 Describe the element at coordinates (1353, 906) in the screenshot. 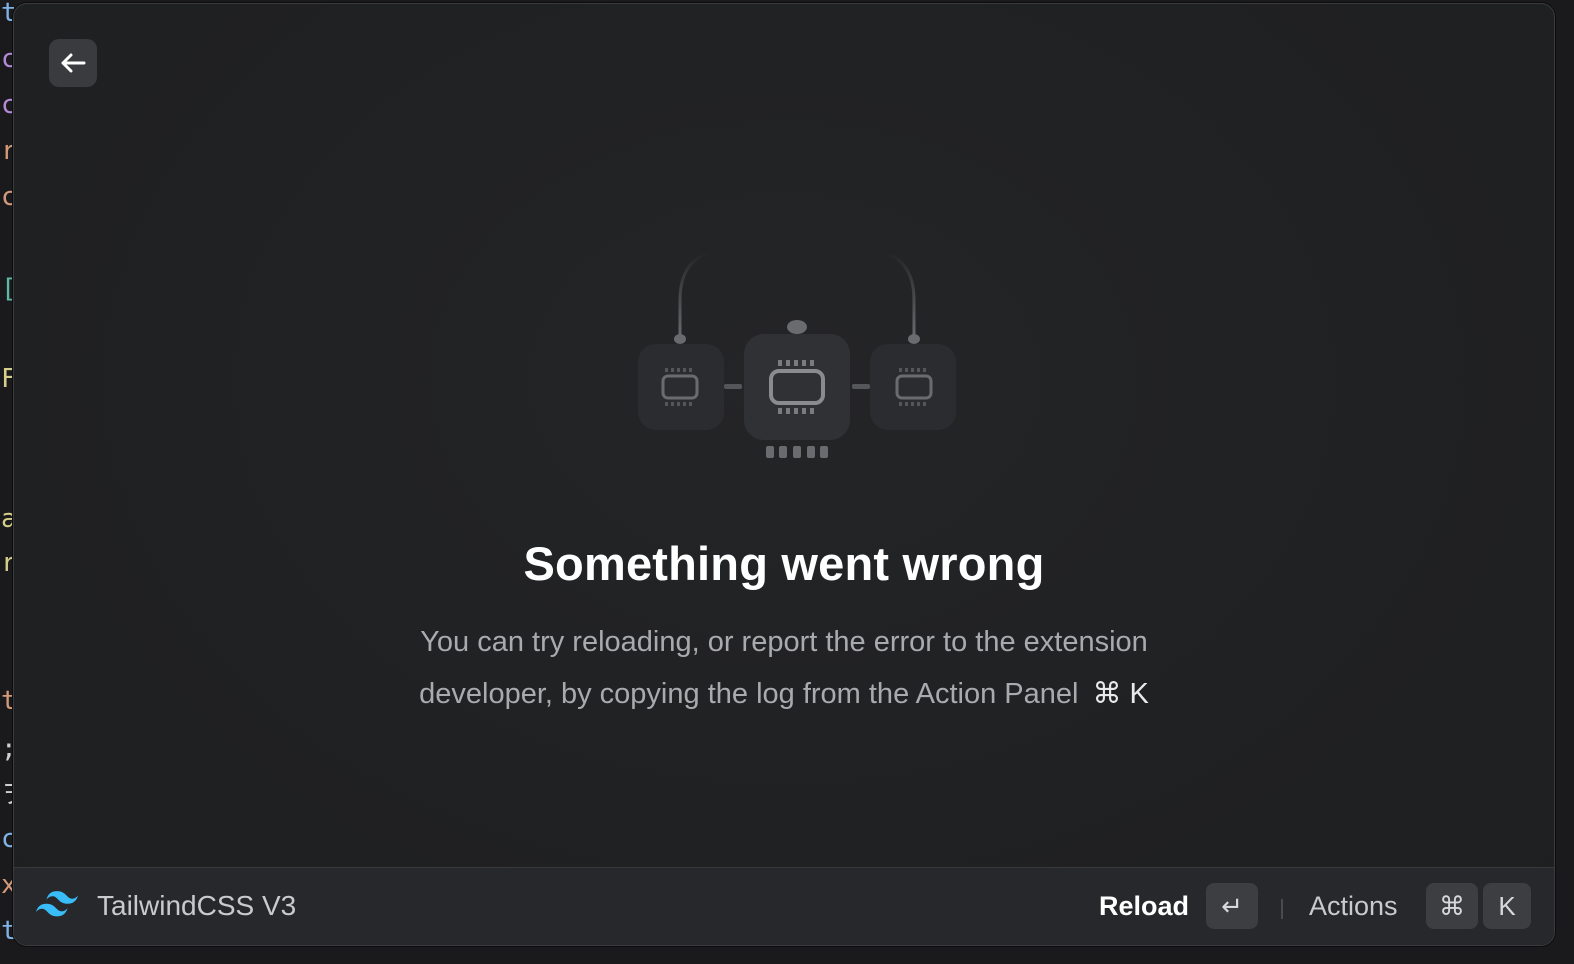

I see `actions-button: Actions` at that location.